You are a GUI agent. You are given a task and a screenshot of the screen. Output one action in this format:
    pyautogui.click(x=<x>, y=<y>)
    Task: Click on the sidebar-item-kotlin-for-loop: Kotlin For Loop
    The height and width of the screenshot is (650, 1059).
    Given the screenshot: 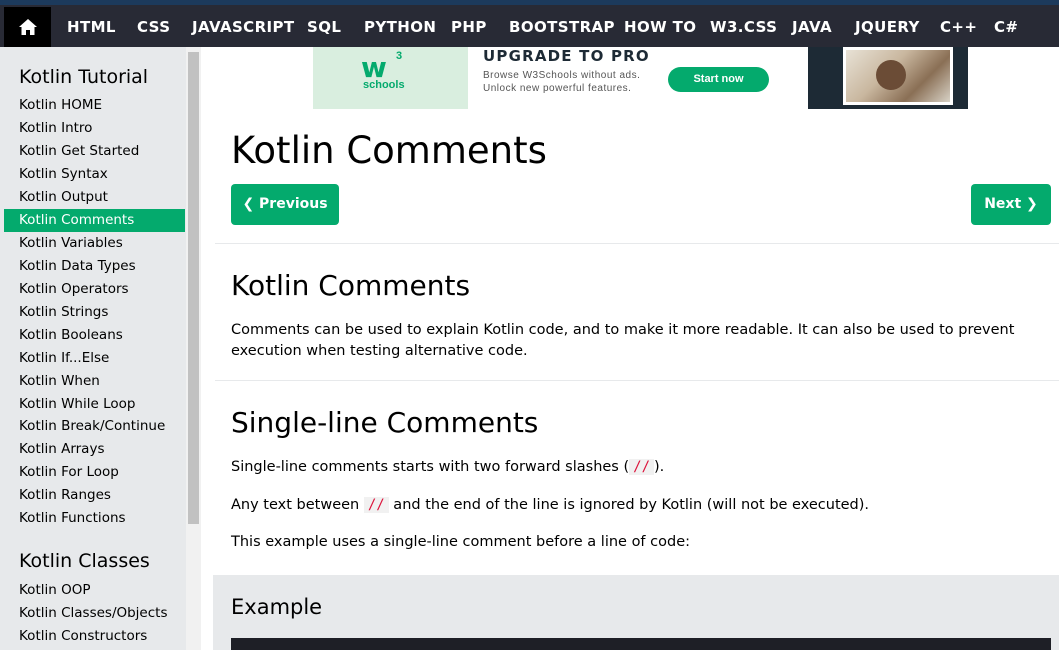 What is the action you would take?
    pyautogui.click(x=94, y=472)
    